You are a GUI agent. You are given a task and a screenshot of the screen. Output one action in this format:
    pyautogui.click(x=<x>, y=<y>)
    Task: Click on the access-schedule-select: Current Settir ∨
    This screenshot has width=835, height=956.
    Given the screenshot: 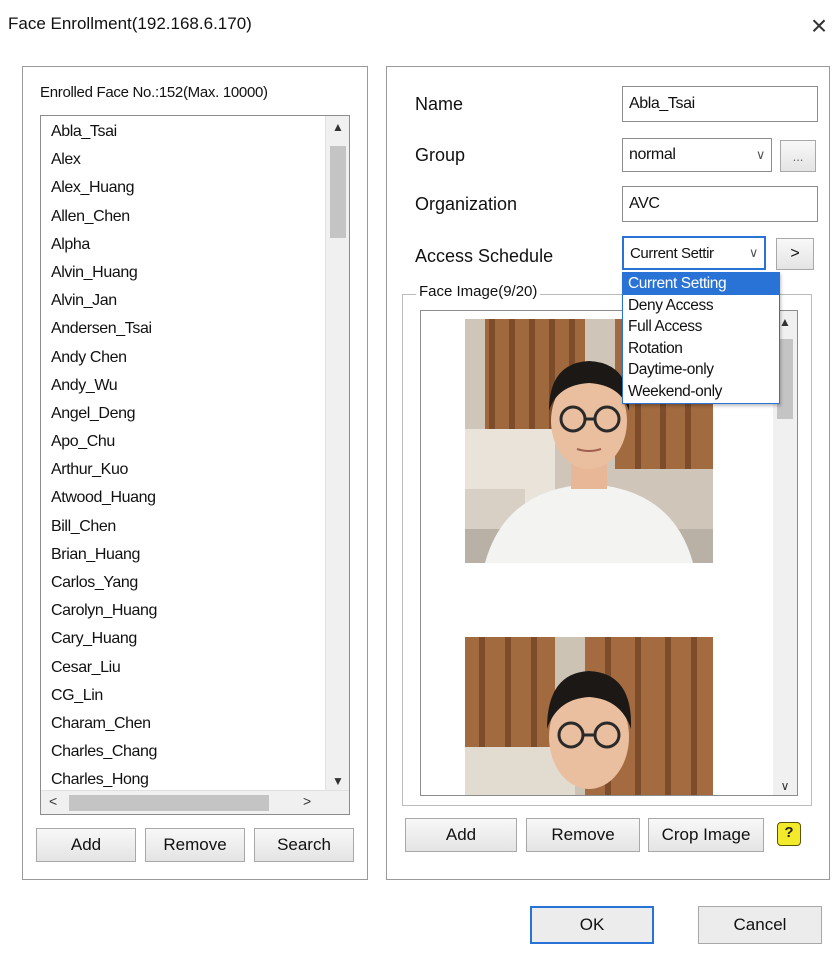 What is the action you would take?
    pyautogui.click(x=694, y=253)
    